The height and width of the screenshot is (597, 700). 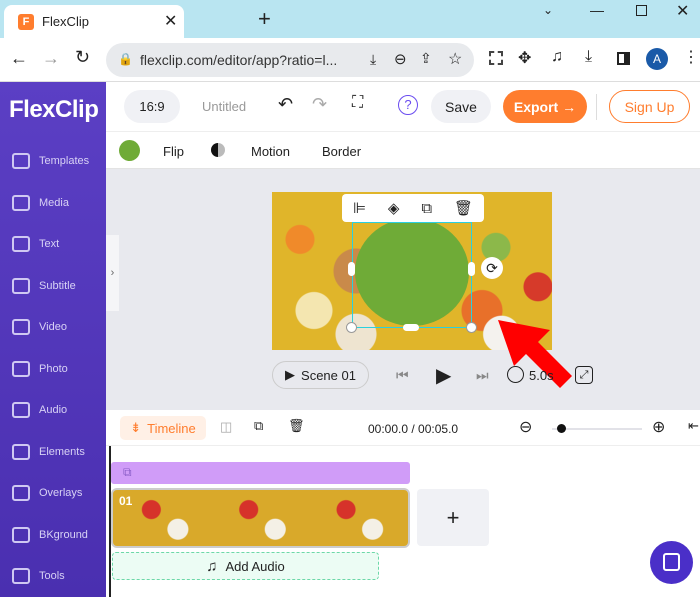 I want to click on motion-button: Motion, so click(x=270, y=151).